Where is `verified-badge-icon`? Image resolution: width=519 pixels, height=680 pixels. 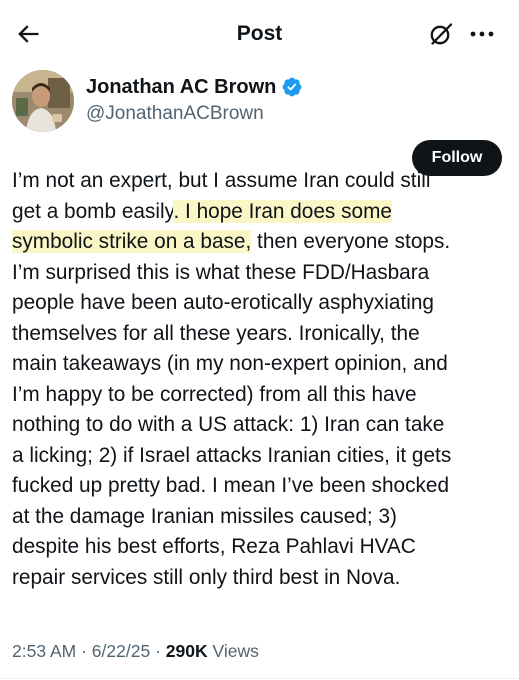
verified-badge-icon is located at coordinates (292, 87).